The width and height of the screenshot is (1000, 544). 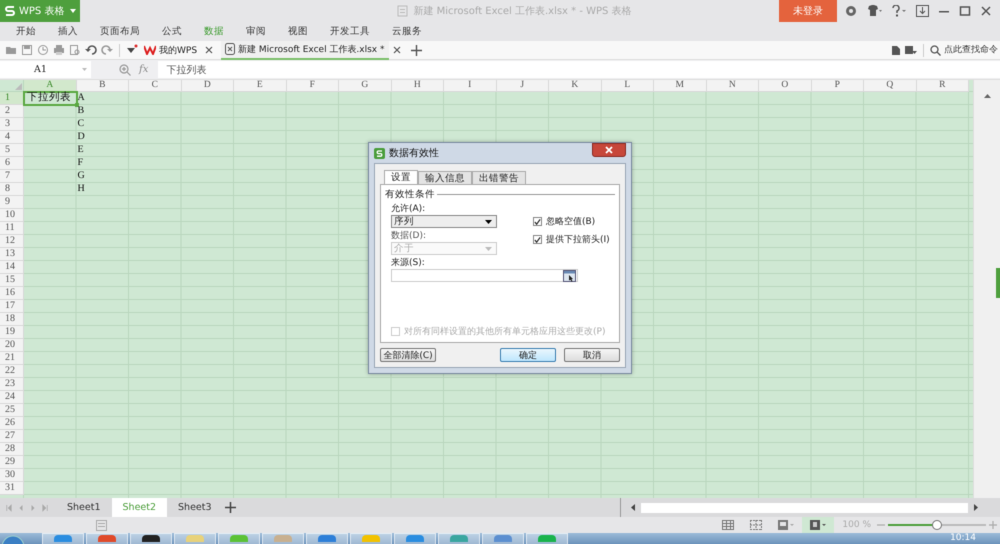 What do you see at coordinates (230, 507) in the screenshot?
I see `add-sheet-icon` at bounding box center [230, 507].